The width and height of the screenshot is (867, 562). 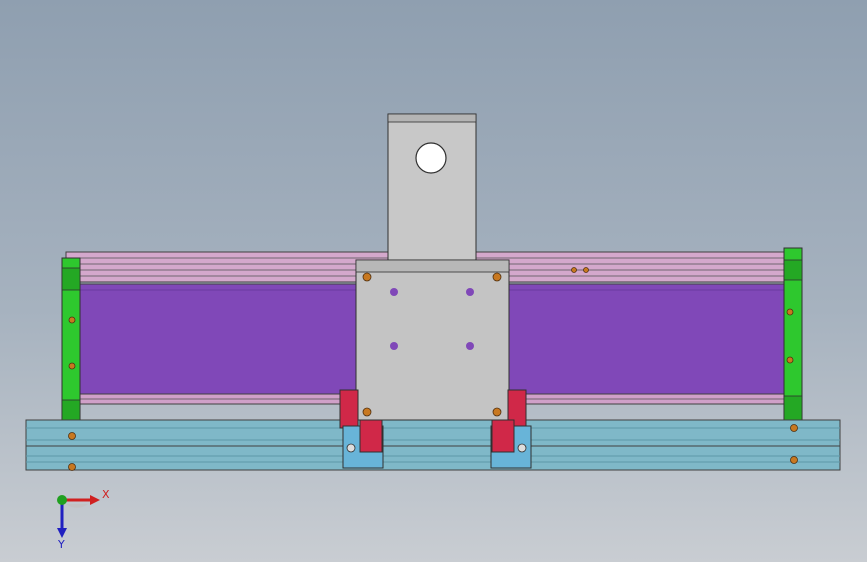 What do you see at coordinates (62, 500) in the screenshot?
I see `triad-origin` at bounding box center [62, 500].